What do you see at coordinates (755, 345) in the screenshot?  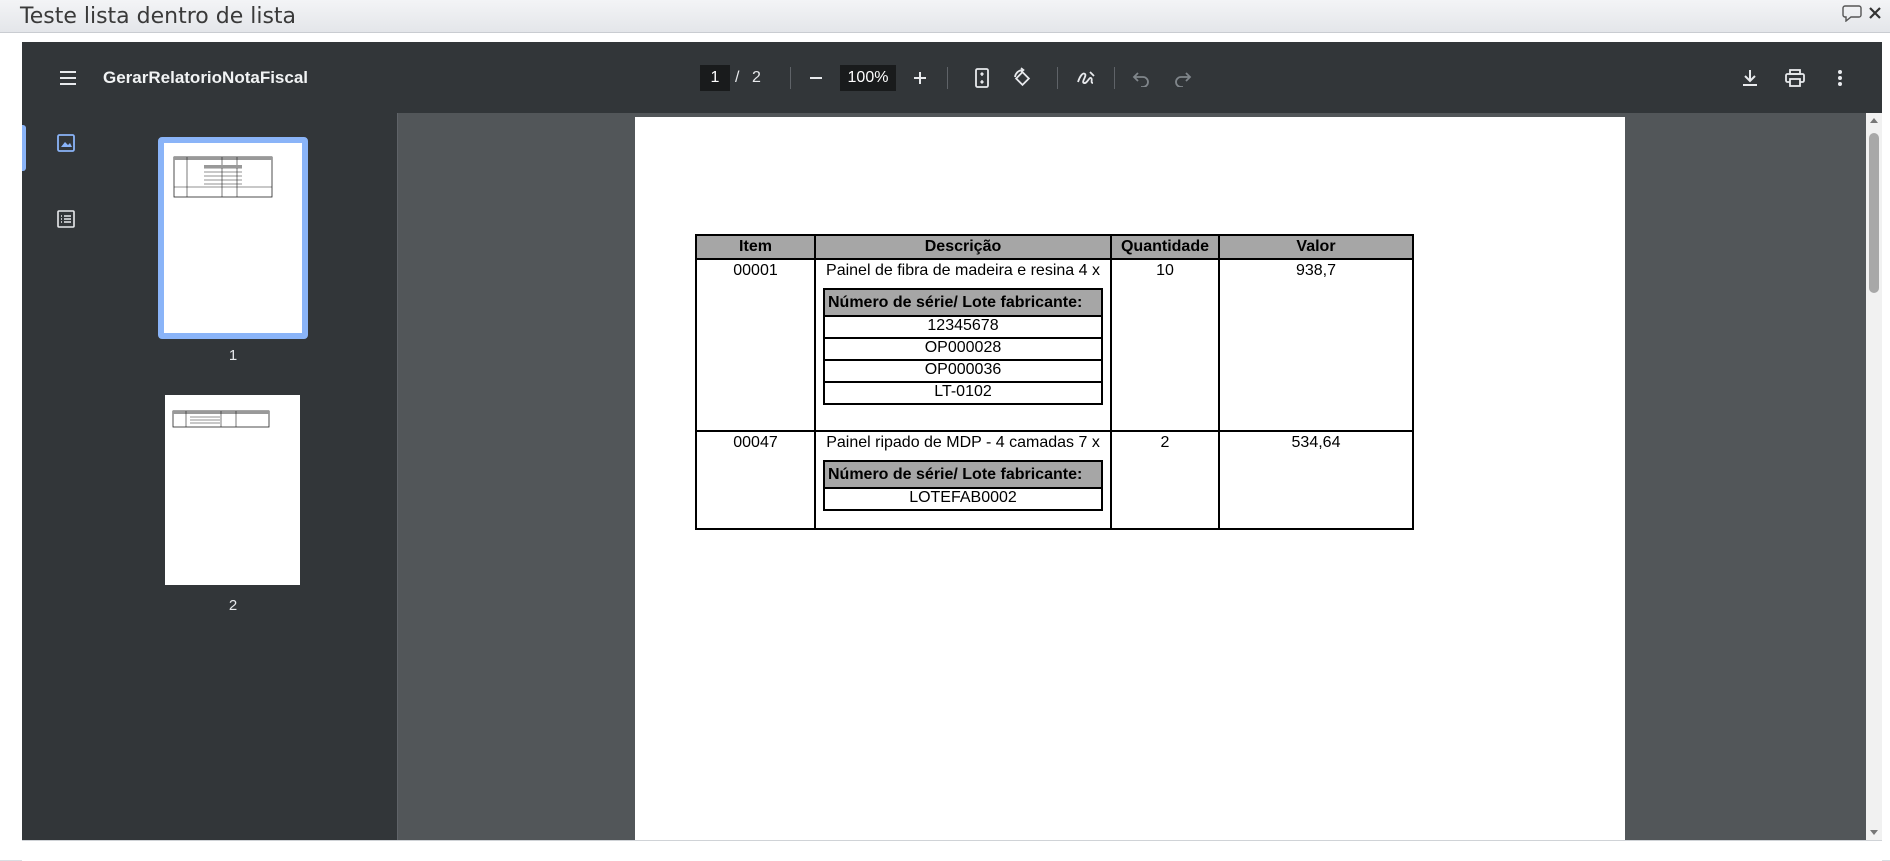 I see `item-code: 00001` at bounding box center [755, 345].